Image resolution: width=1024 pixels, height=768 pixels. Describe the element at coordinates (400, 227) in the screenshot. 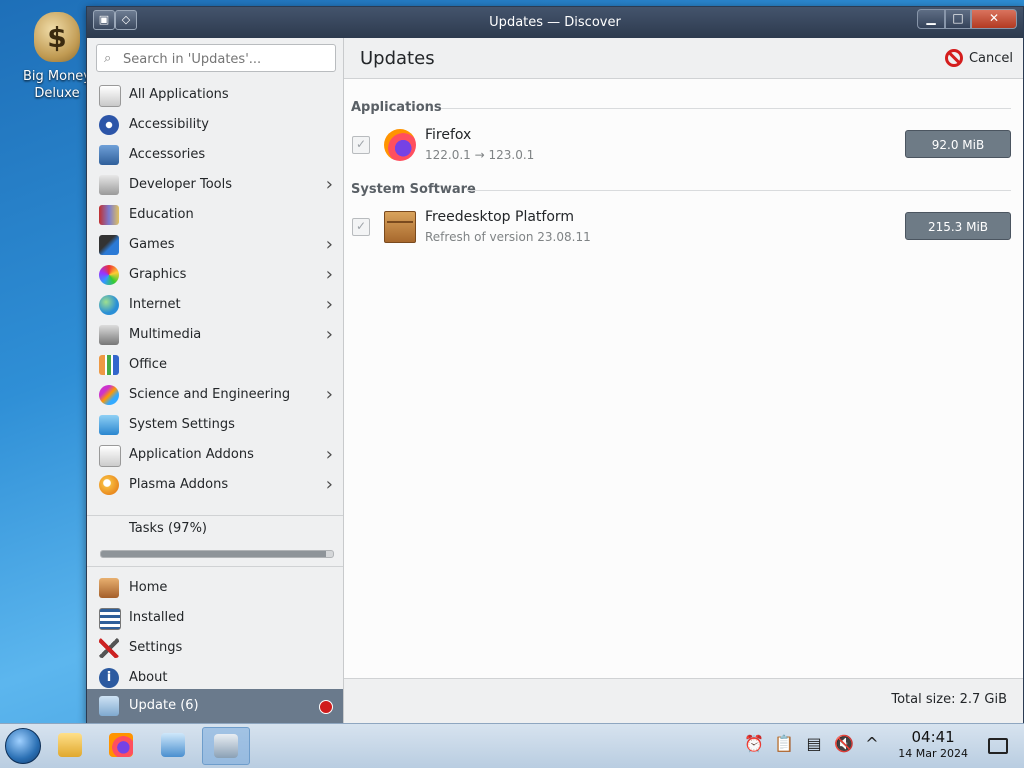

I see `package-box-icon` at that location.